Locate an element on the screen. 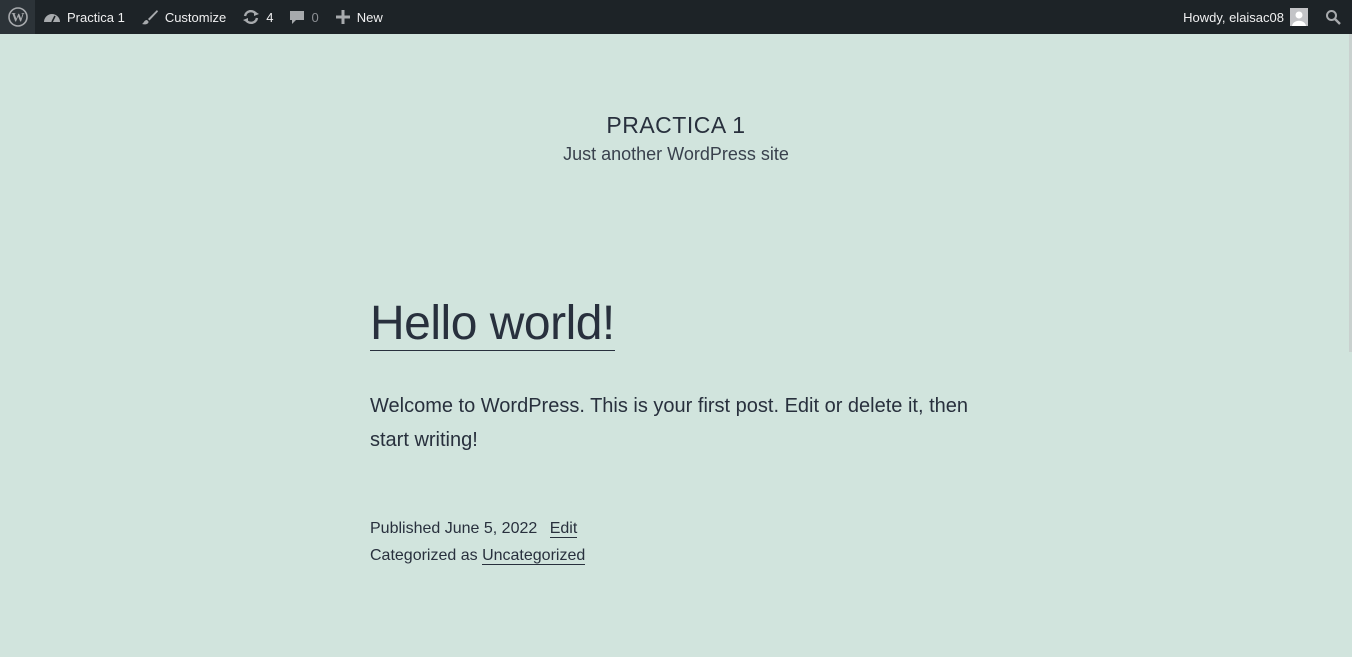  post-title-link: Hello world! is located at coordinates (492, 324).